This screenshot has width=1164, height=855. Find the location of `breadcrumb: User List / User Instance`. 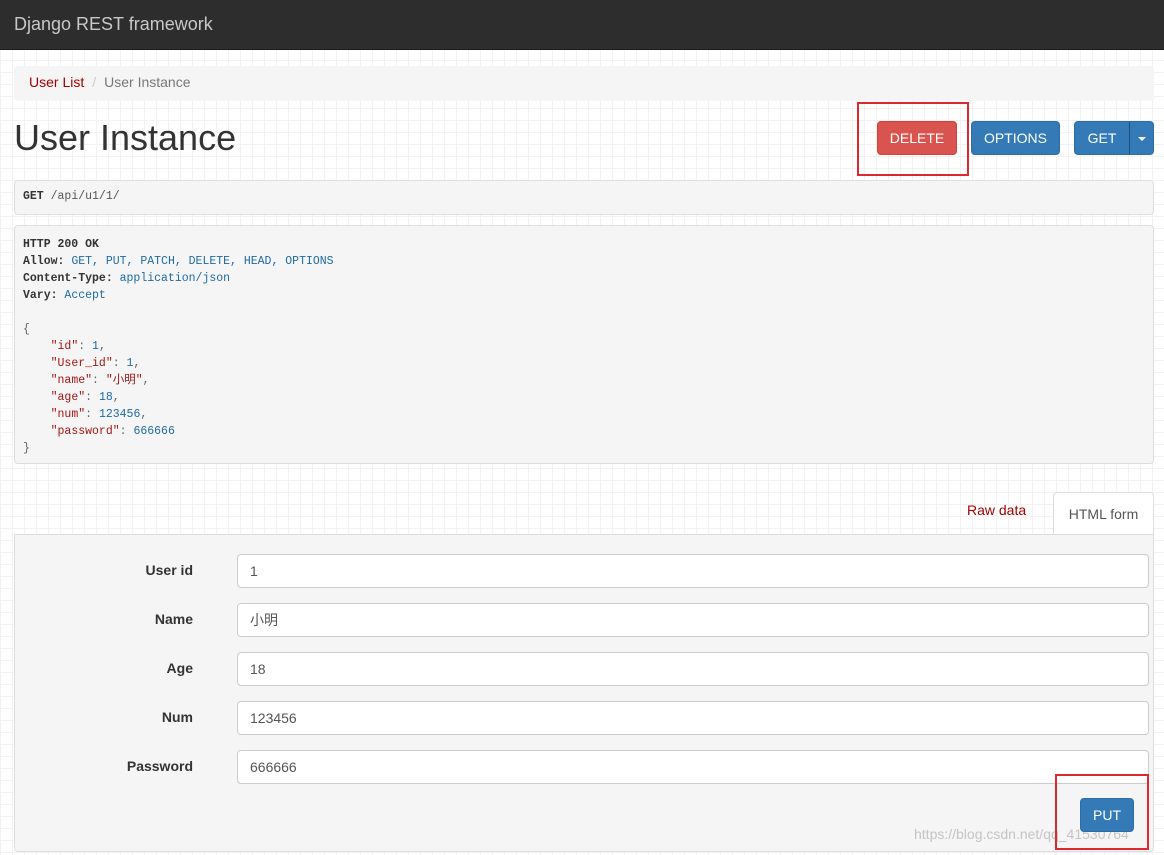

breadcrumb: User List / User Instance is located at coordinates (584, 83).